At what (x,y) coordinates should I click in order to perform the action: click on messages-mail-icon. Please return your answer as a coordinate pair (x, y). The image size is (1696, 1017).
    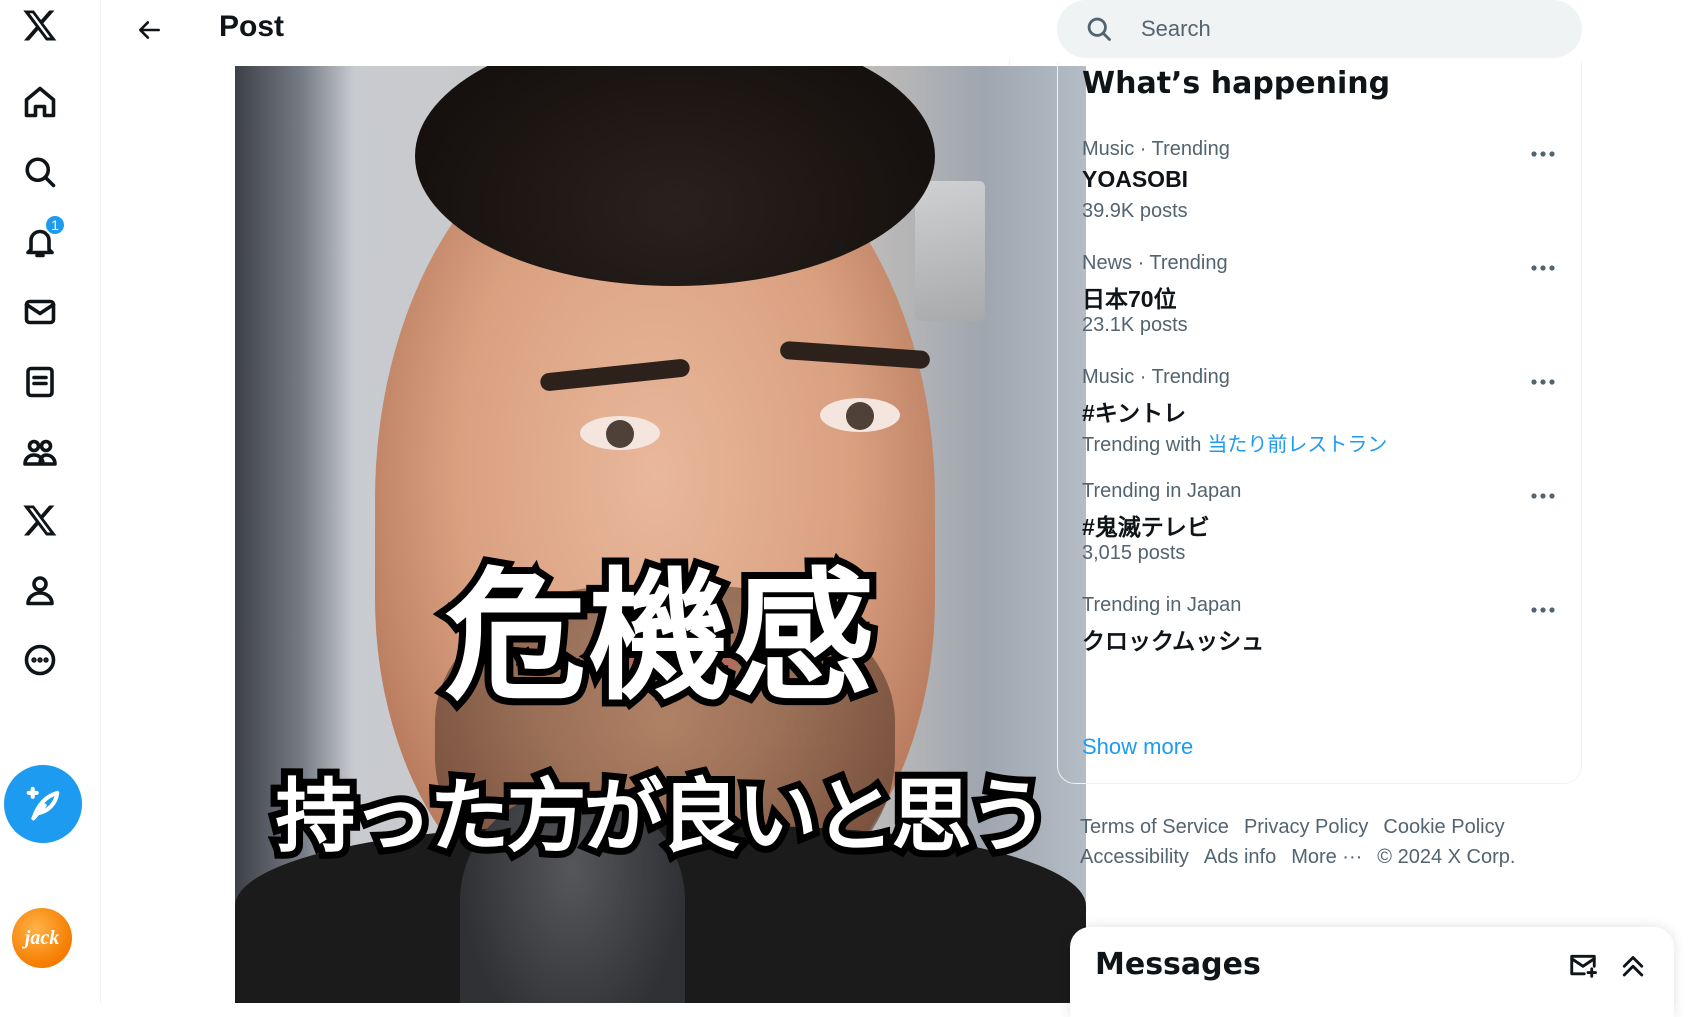
    Looking at the image, I should click on (40, 312).